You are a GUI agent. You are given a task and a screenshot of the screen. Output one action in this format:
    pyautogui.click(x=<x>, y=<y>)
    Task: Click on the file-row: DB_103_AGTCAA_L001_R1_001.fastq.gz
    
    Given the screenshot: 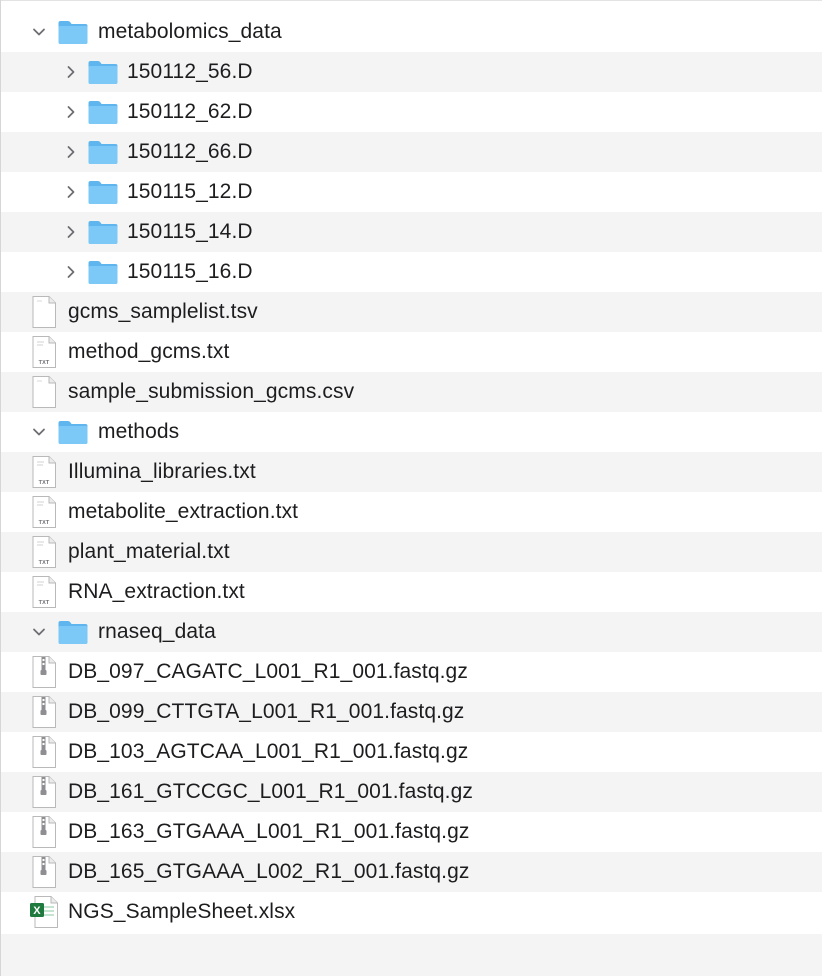 What is the action you would take?
    pyautogui.click(x=411, y=752)
    